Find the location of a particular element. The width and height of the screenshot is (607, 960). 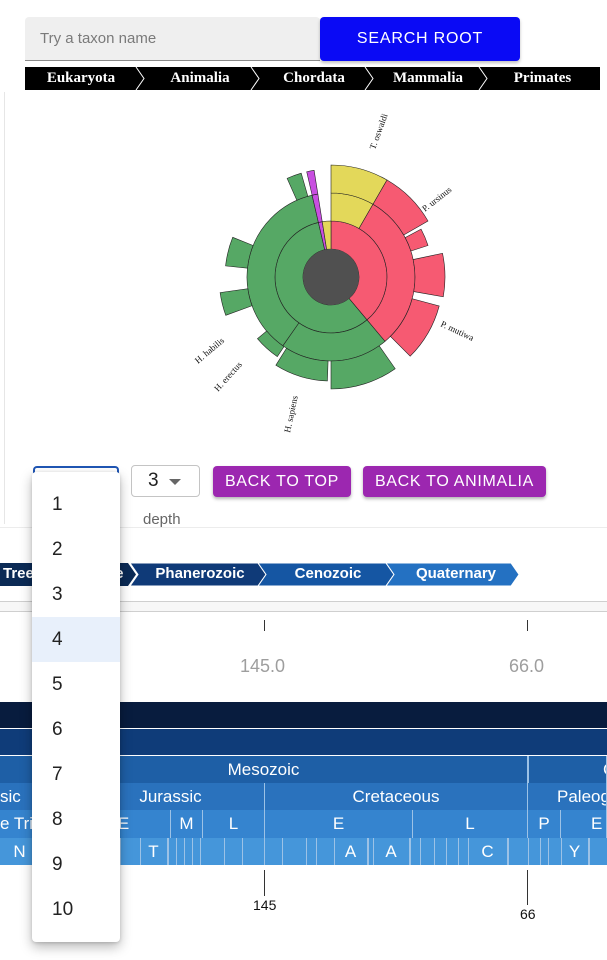

breadcrumb-primates: Primates is located at coordinates (542, 78).